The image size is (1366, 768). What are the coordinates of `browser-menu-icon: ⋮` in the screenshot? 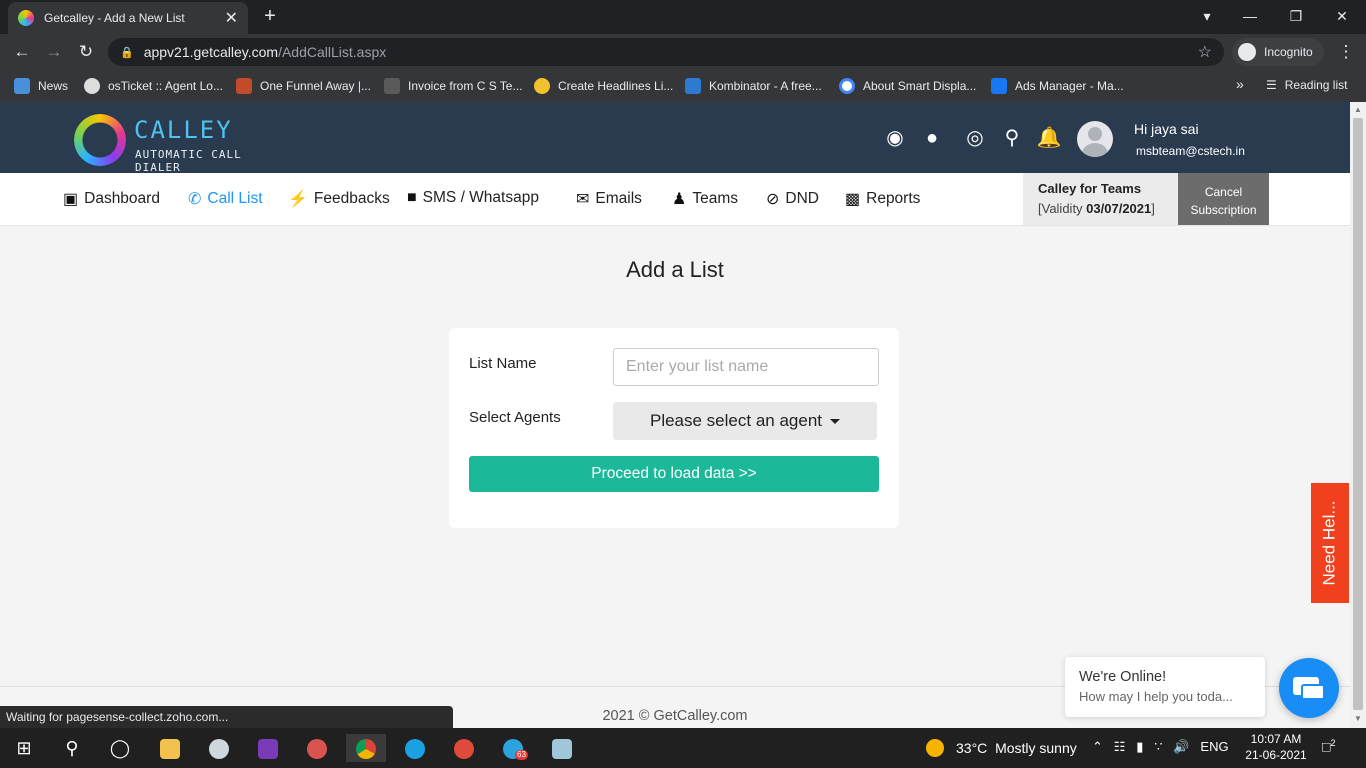 It's located at (1346, 52).